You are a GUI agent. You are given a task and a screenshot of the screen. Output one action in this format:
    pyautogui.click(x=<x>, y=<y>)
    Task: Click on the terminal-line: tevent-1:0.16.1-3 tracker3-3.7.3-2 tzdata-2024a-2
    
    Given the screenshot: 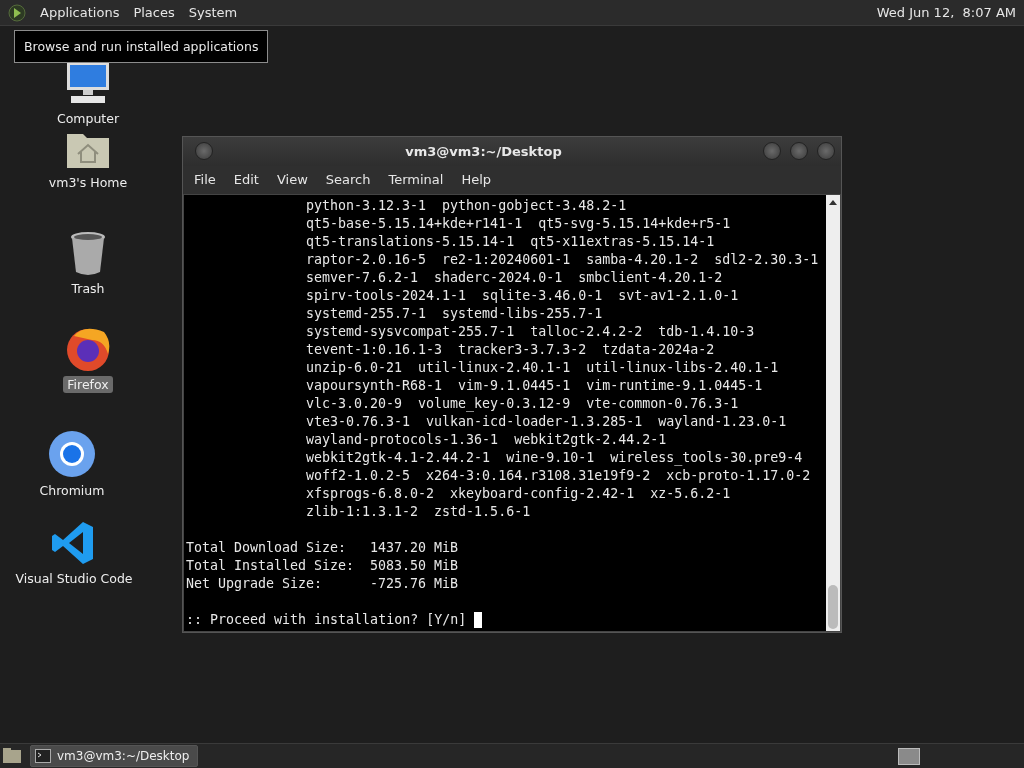 What is the action you would take?
    pyautogui.click(x=510, y=350)
    